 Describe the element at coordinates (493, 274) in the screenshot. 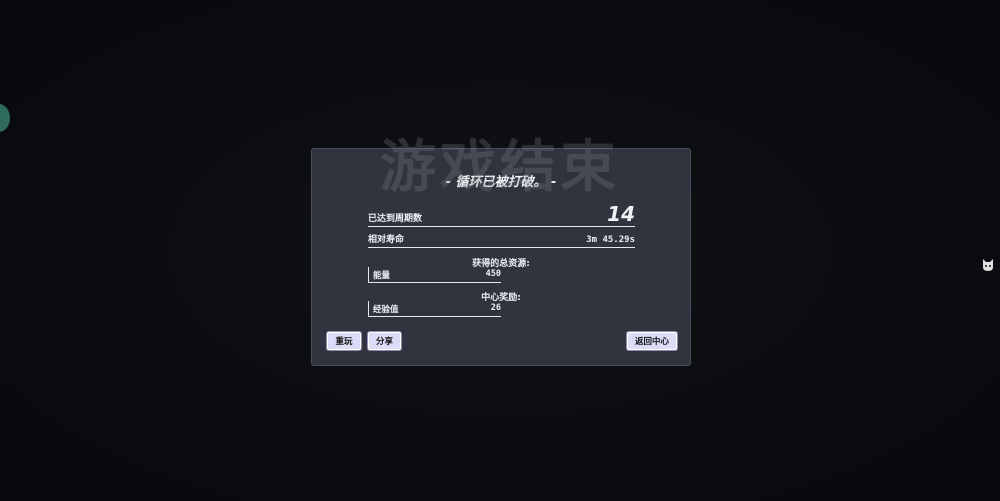

I see `resource-value: 450` at that location.